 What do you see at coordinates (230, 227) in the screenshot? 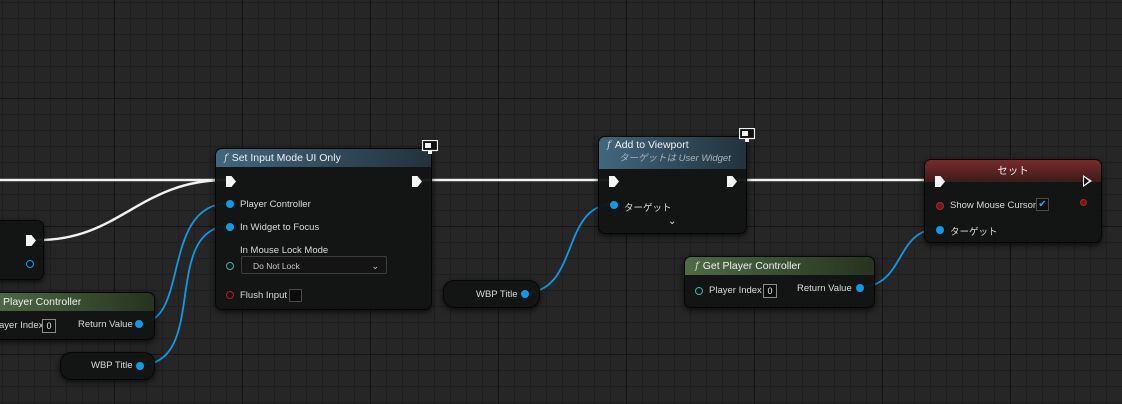
I see `in-widget-to-focus-pin` at bounding box center [230, 227].